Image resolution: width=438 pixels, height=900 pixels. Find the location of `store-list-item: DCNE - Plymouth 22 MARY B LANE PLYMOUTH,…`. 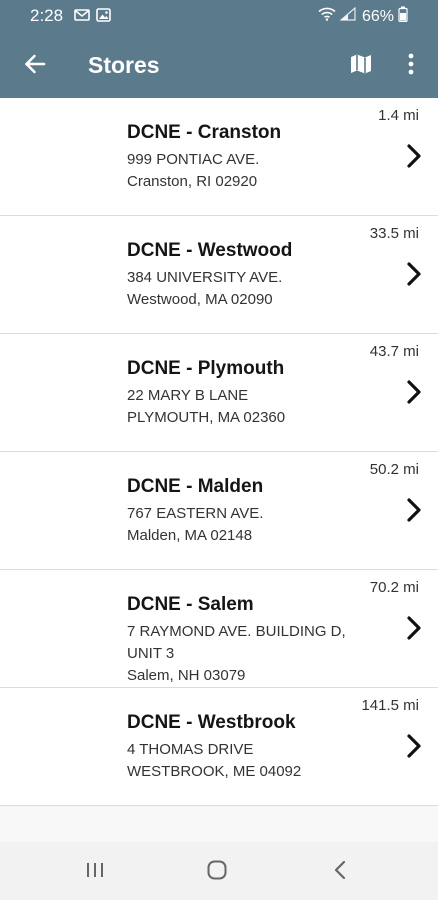

store-list-item: DCNE - Plymouth 22 MARY B LANE PLYMOUTH,… is located at coordinates (219, 393).